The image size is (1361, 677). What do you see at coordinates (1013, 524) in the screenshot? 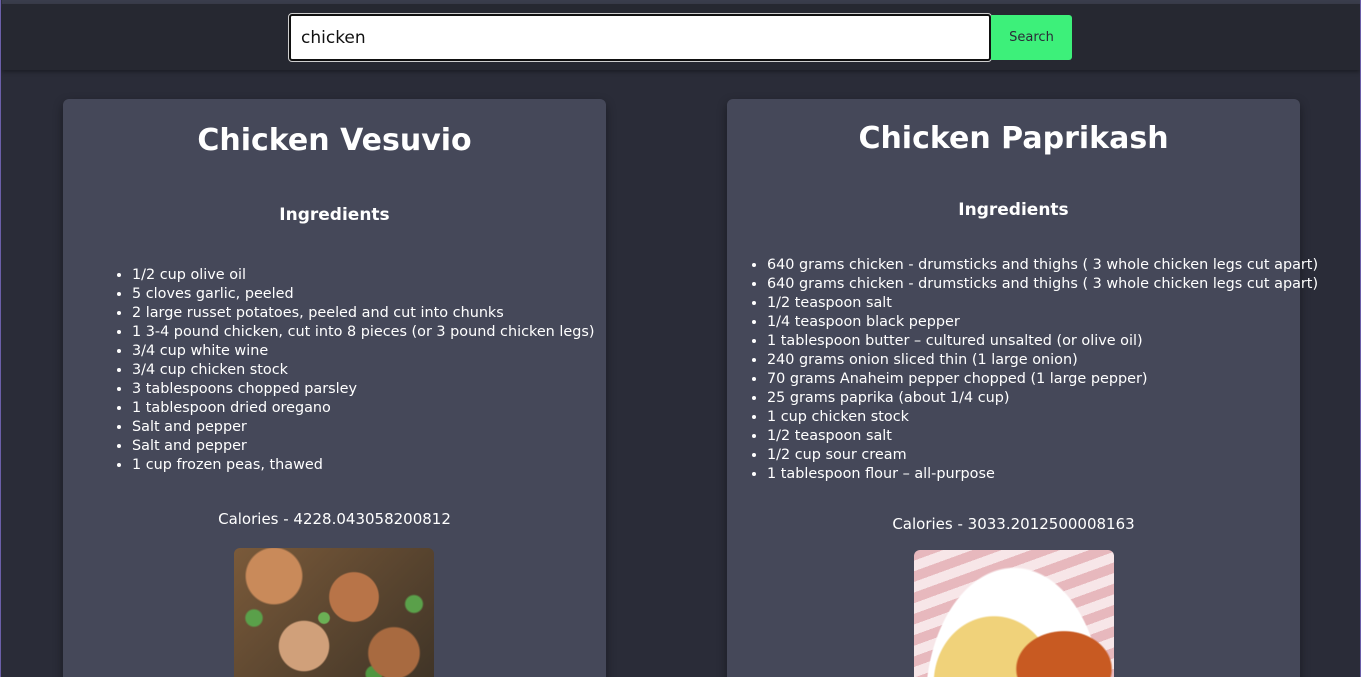
I see `calories-text: Calories - 3033.2012500008163` at bounding box center [1013, 524].